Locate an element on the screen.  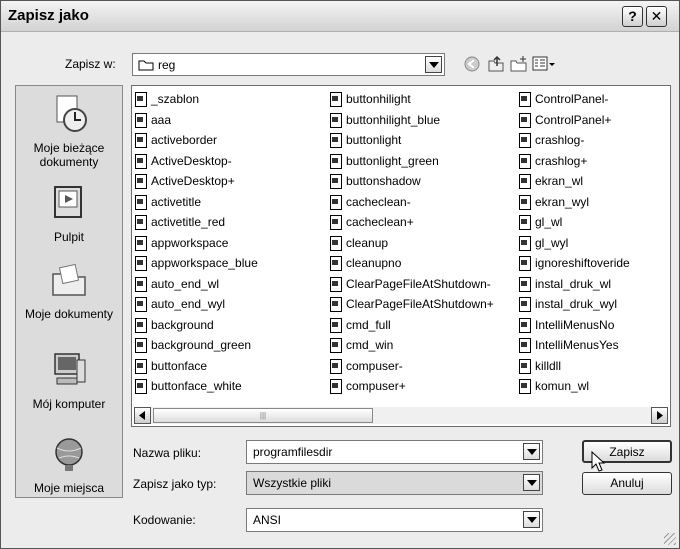
file-item: auto_end_wl is located at coordinates (196, 284).